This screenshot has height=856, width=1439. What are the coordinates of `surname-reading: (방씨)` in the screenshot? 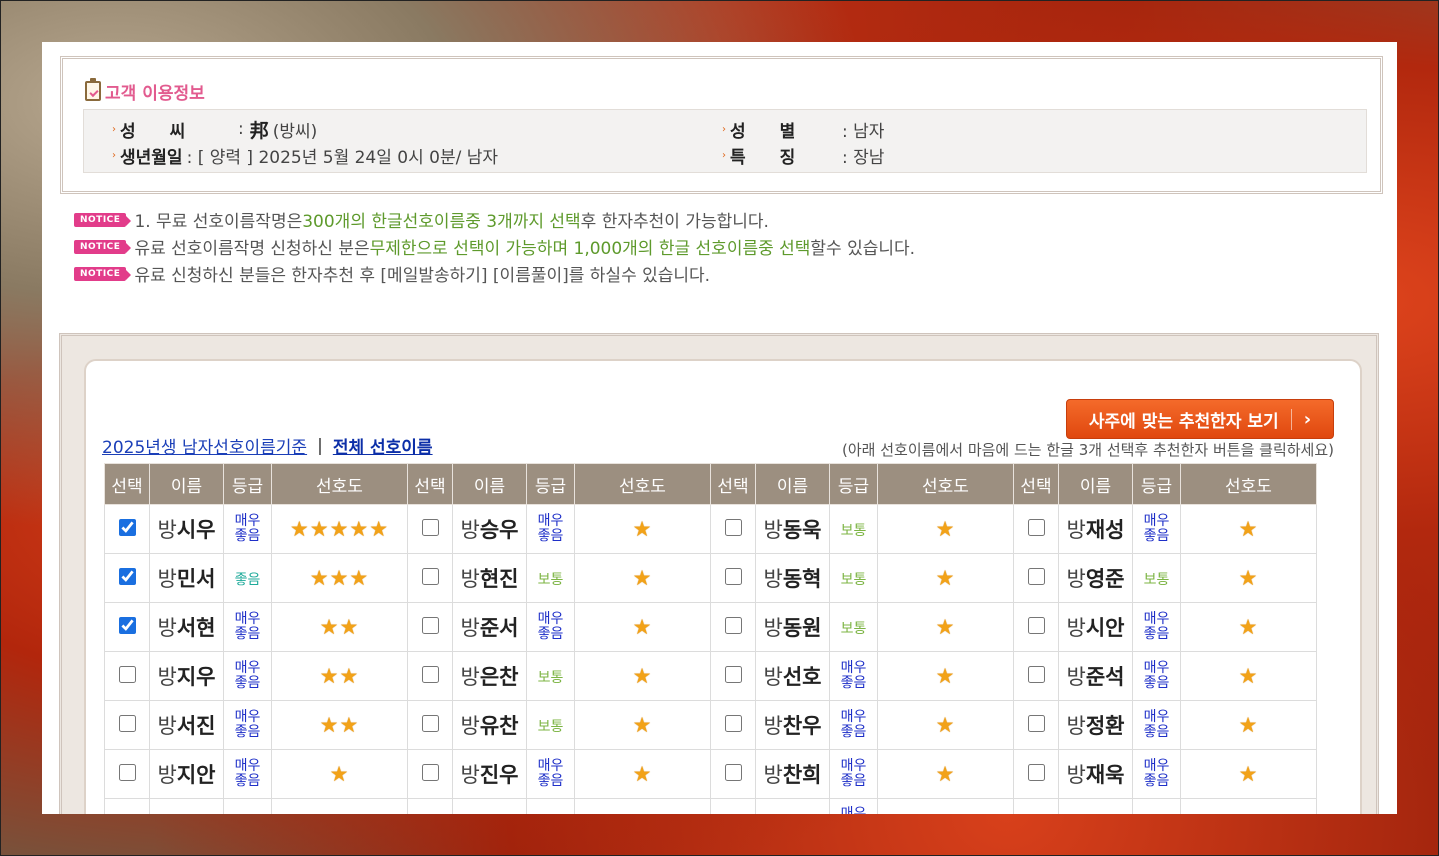 It's located at (295, 131).